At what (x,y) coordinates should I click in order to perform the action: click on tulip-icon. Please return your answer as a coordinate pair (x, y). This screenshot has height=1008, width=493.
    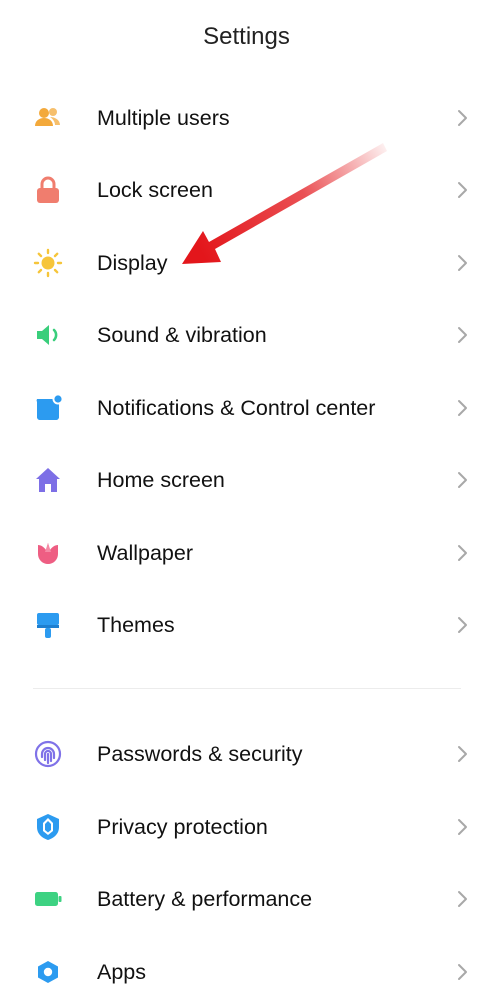
    Looking at the image, I should click on (48, 553).